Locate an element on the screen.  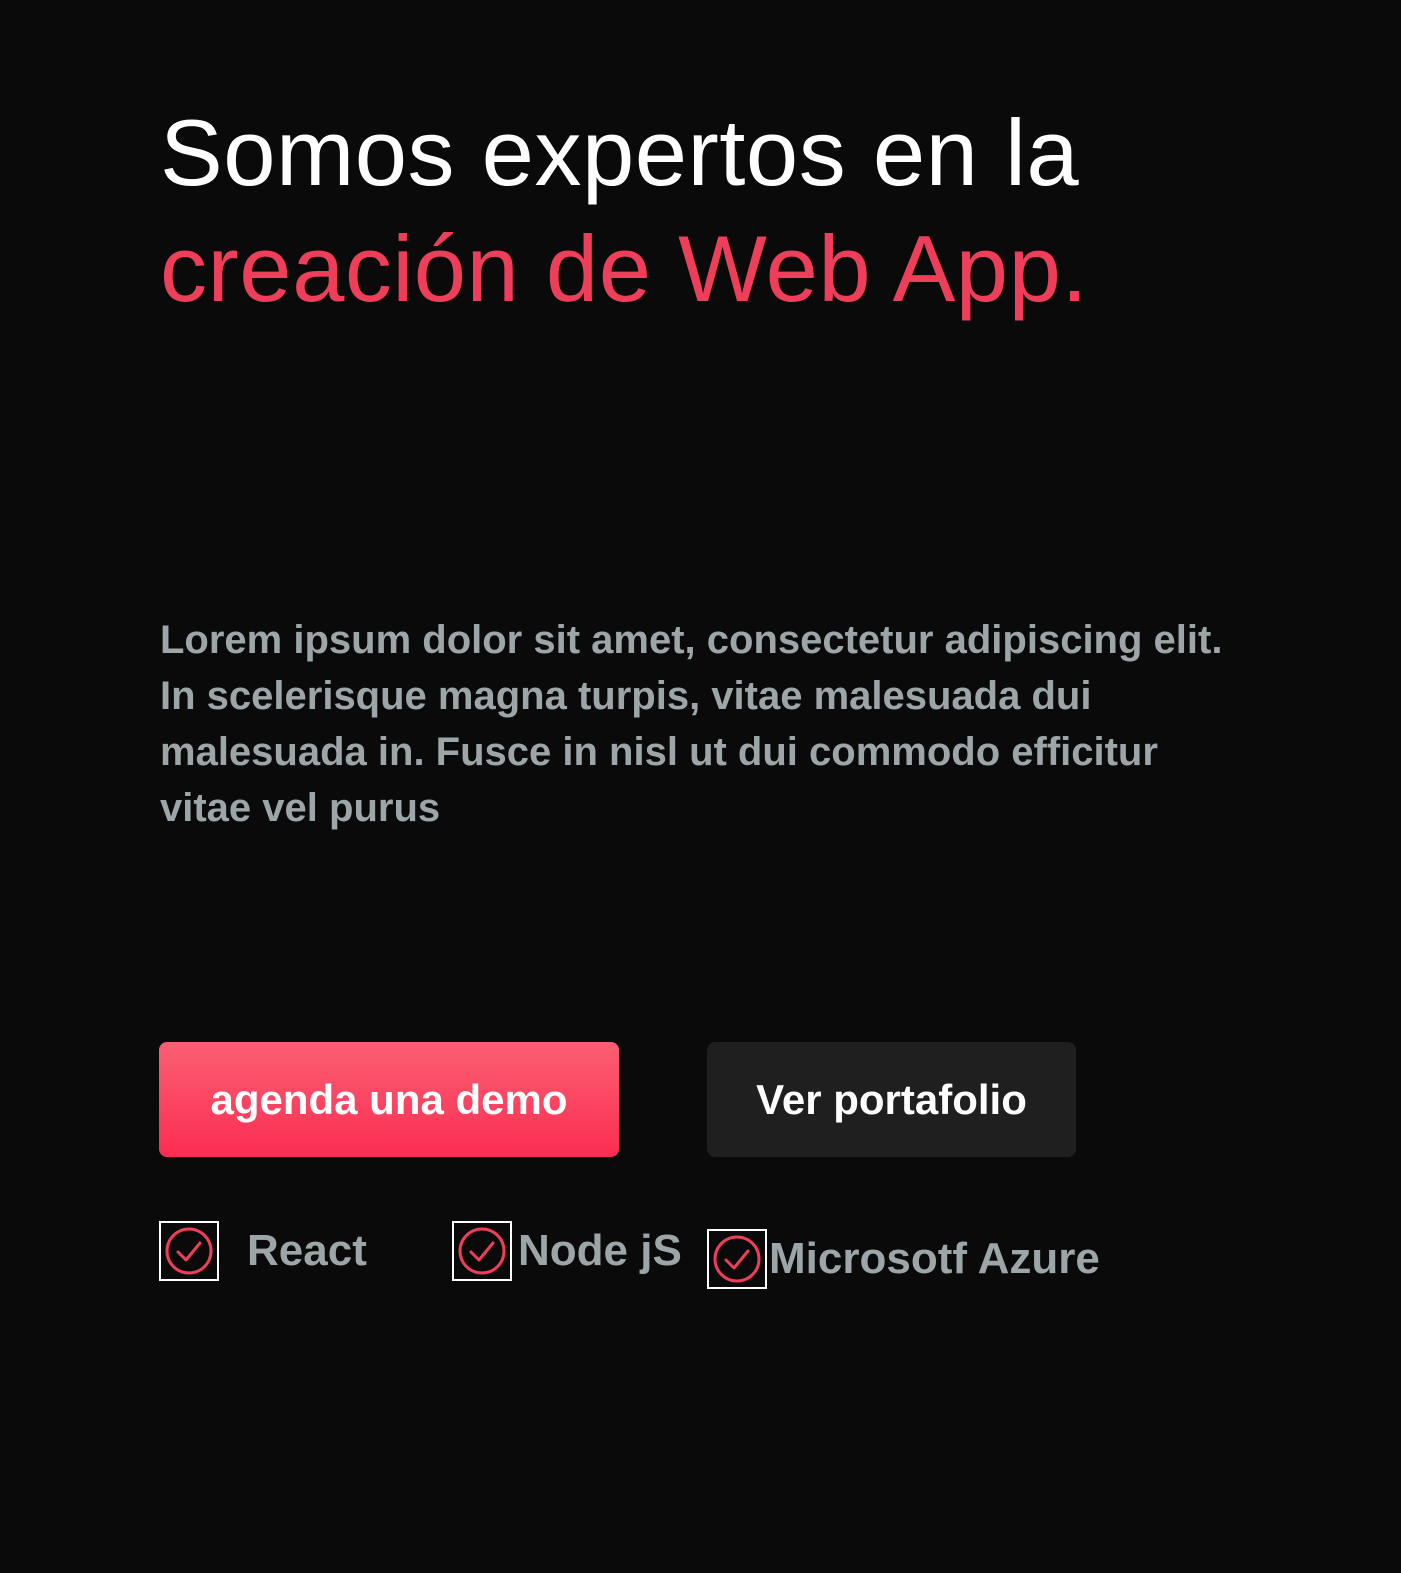
tech-label: Node jS is located at coordinates (600, 1250).